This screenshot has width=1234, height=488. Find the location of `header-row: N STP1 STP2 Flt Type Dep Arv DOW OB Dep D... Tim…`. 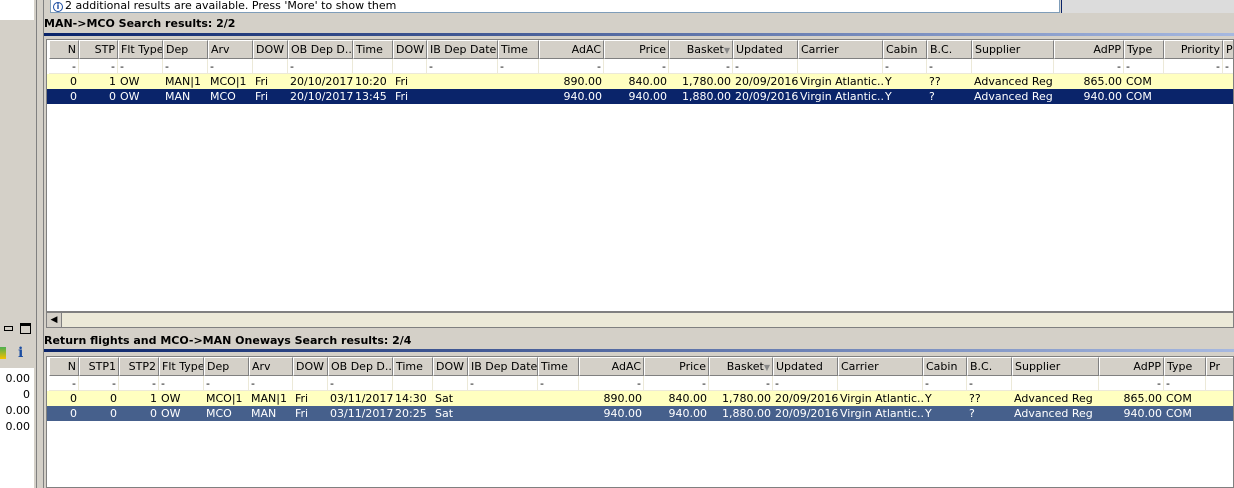

header-row: N STP1 STP2 Flt Type Dep Arv DOW OB Dep D... Tim… is located at coordinates (640, 366).